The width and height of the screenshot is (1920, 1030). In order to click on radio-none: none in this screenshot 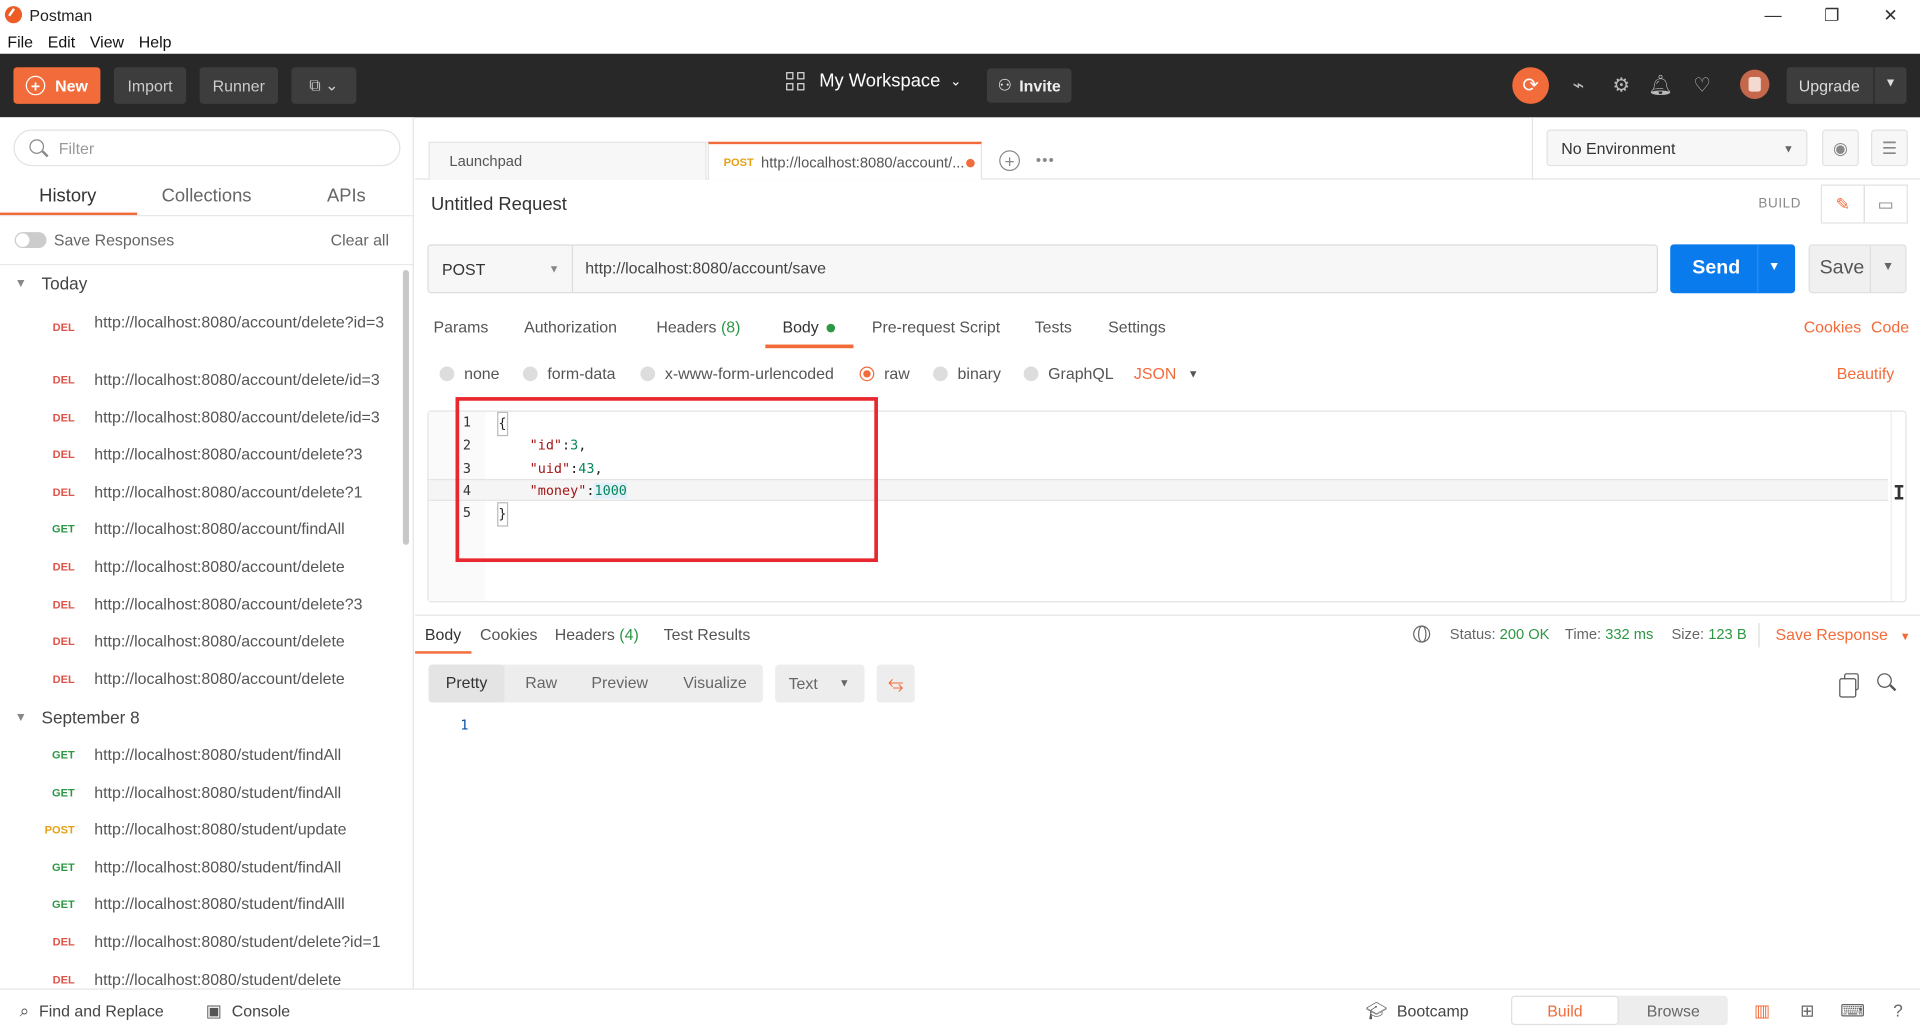, I will do `click(469, 373)`.